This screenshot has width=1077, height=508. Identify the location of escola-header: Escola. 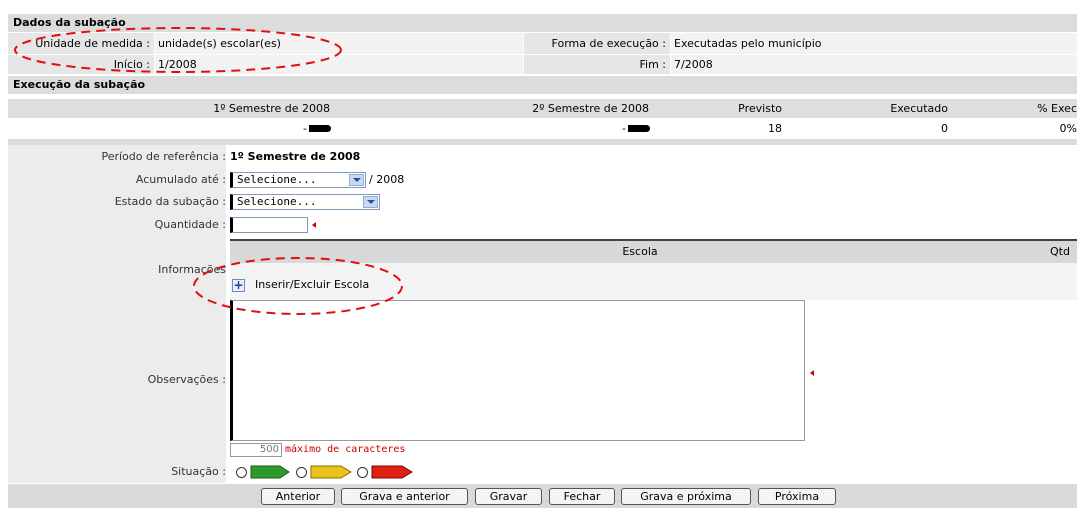
(640, 251).